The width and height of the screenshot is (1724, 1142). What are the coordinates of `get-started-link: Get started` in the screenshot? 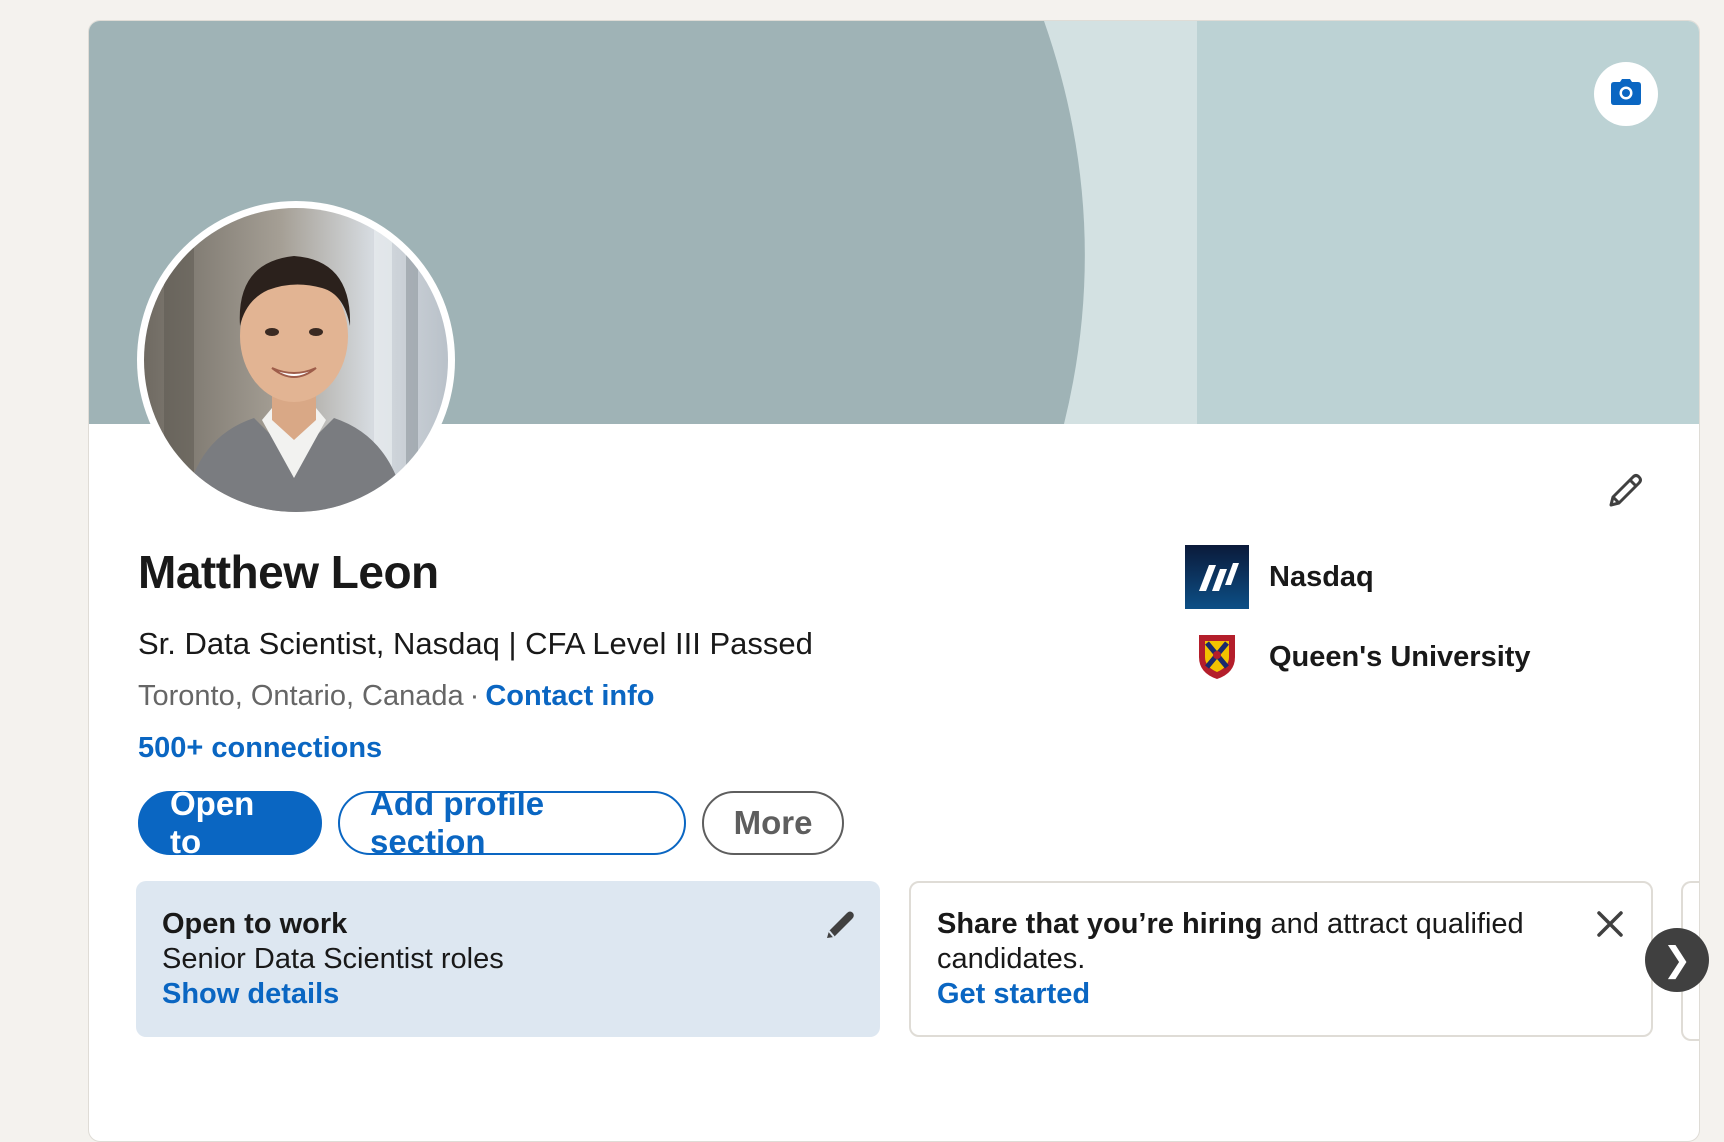 It's located at (1013, 994).